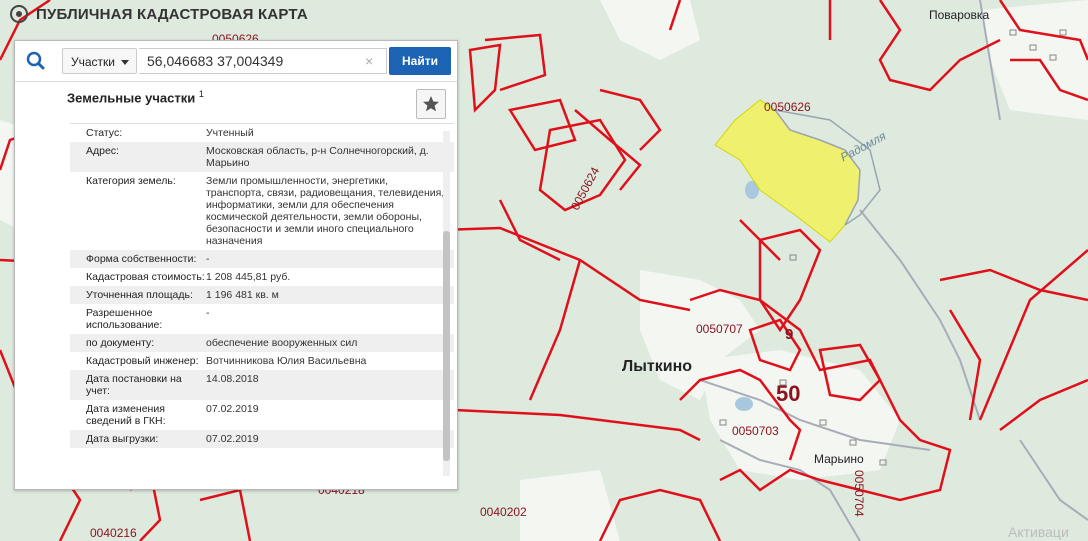 The height and width of the screenshot is (541, 1088). I want to click on section-title-text: Земельные участки, so click(131, 98).